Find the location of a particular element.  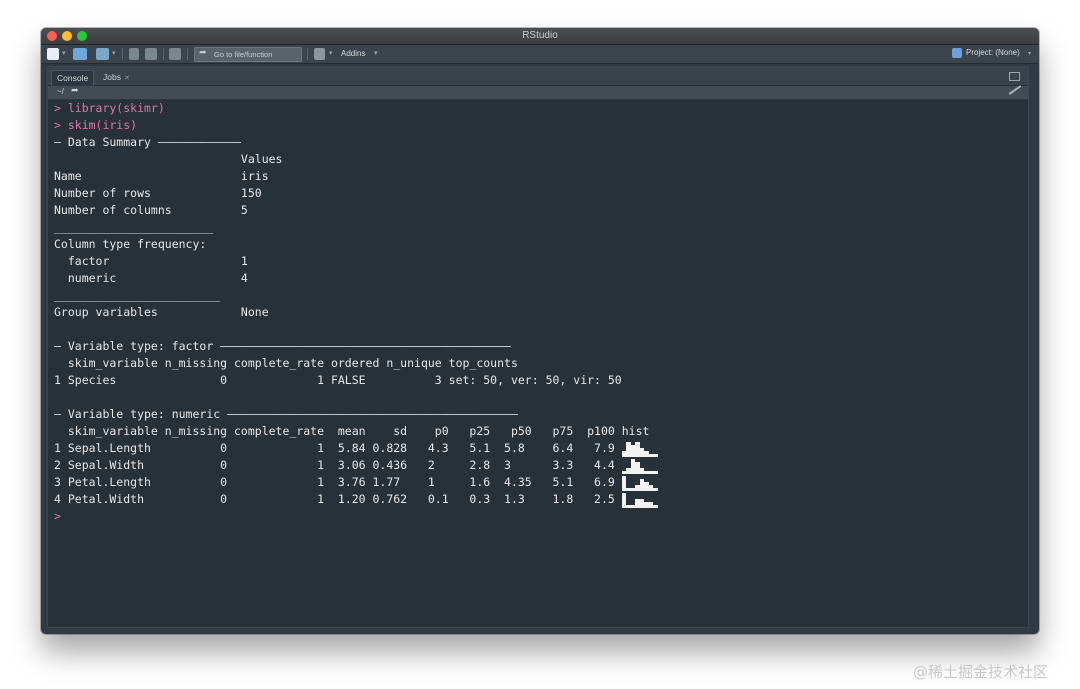

go-to-file-placeholder: Go to file/function is located at coordinates (243, 54).